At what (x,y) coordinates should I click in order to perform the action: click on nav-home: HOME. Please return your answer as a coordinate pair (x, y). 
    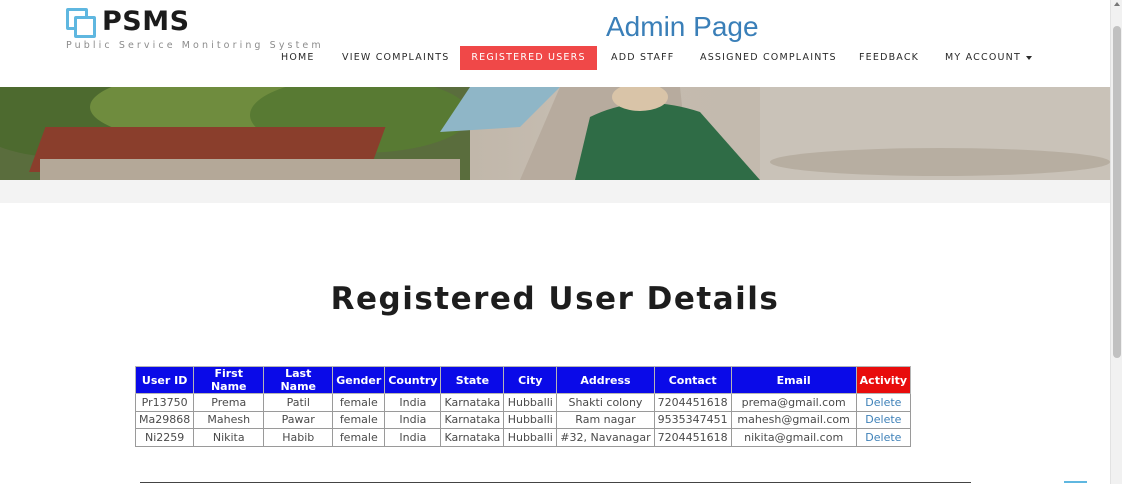
    Looking at the image, I should click on (298, 58).